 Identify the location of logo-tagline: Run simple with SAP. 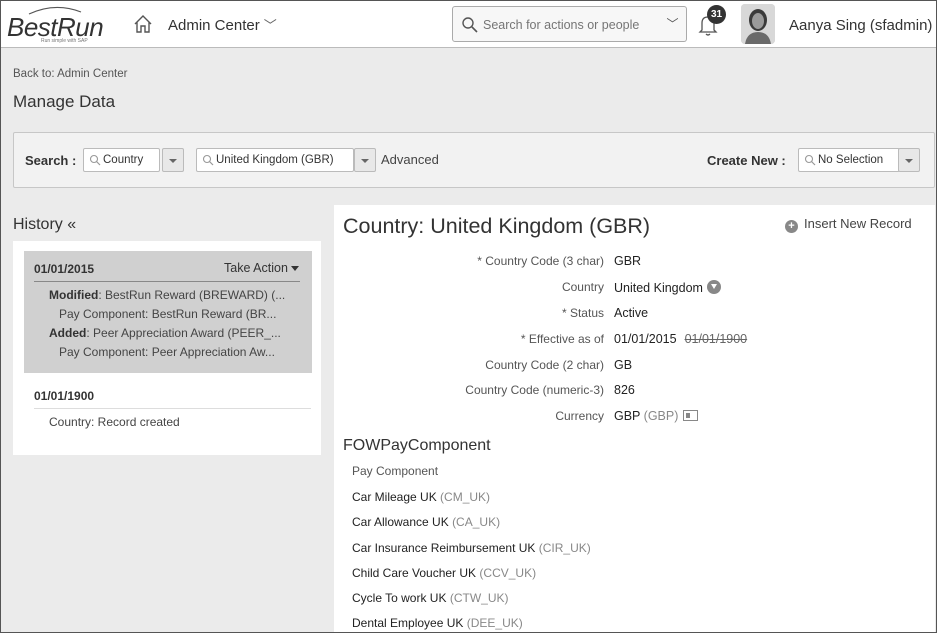
(64, 41).